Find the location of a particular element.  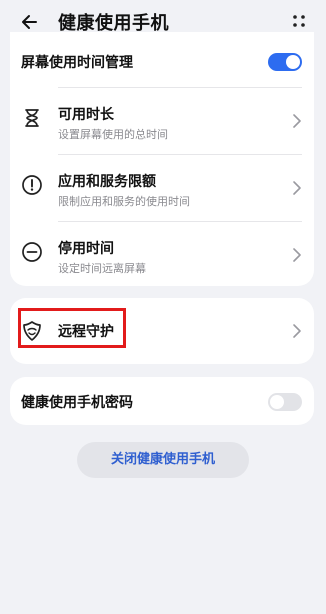

remote-guardian-card: 远程守护 is located at coordinates (162, 331).